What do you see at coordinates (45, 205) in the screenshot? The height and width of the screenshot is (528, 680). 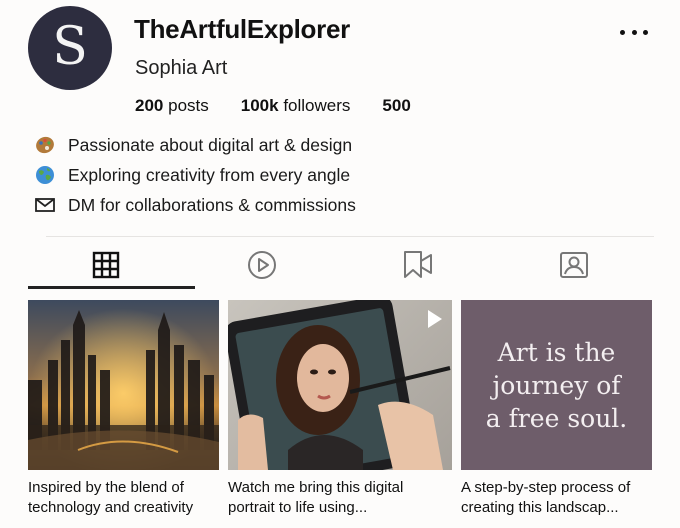 I see `envelope-icon` at bounding box center [45, 205].